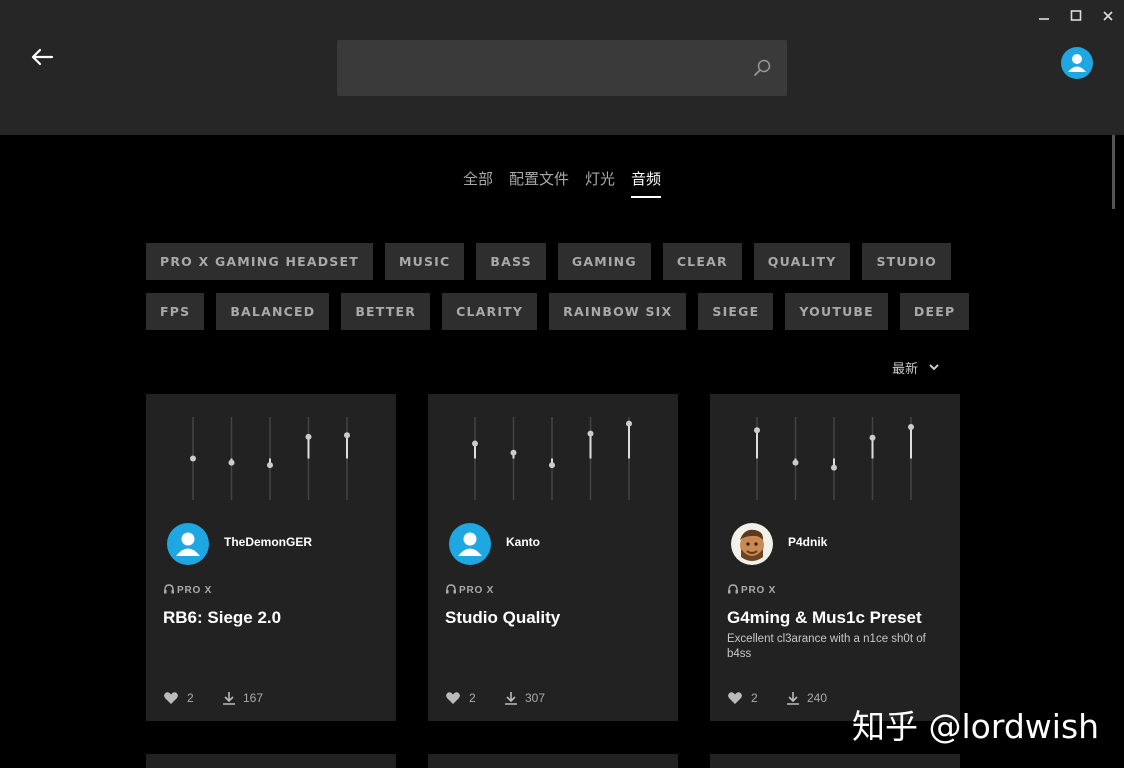 The height and width of the screenshot is (768, 1124). I want to click on maximize-icon, so click(1076, 16).